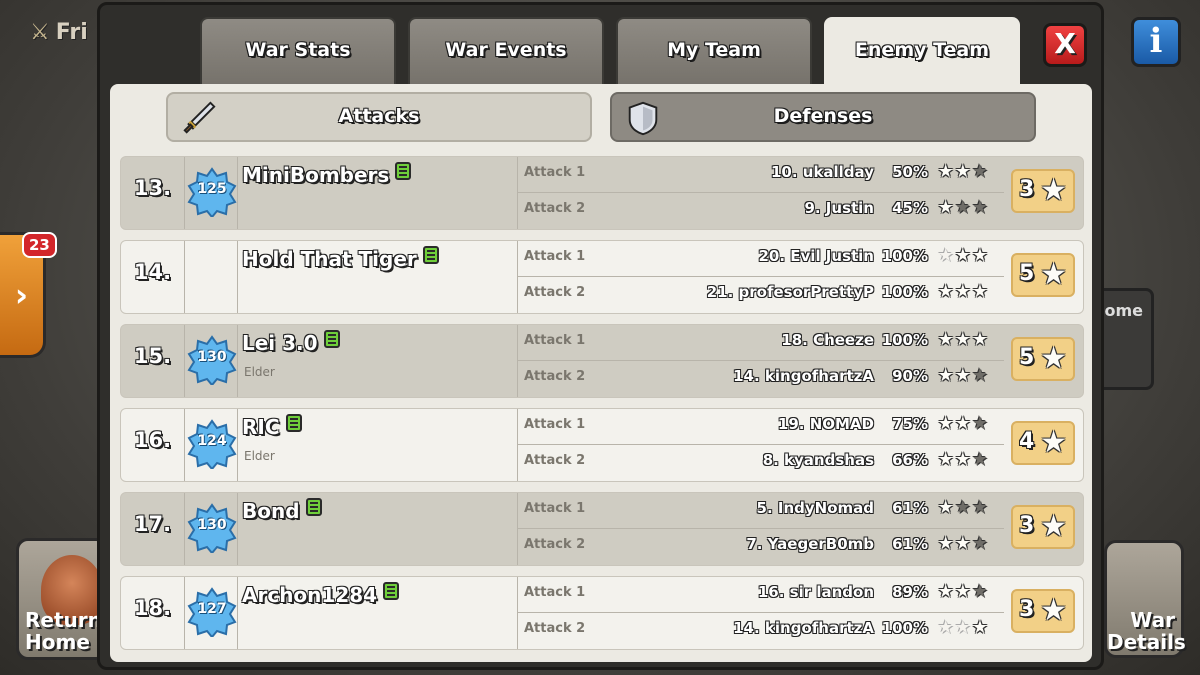 This screenshot has height=675, width=1200. What do you see at coordinates (761, 463) in the screenshot?
I see `attack-entry: Attack 2 8. kyandshas 66% ★ ★ ★` at bounding box center [761, 463].